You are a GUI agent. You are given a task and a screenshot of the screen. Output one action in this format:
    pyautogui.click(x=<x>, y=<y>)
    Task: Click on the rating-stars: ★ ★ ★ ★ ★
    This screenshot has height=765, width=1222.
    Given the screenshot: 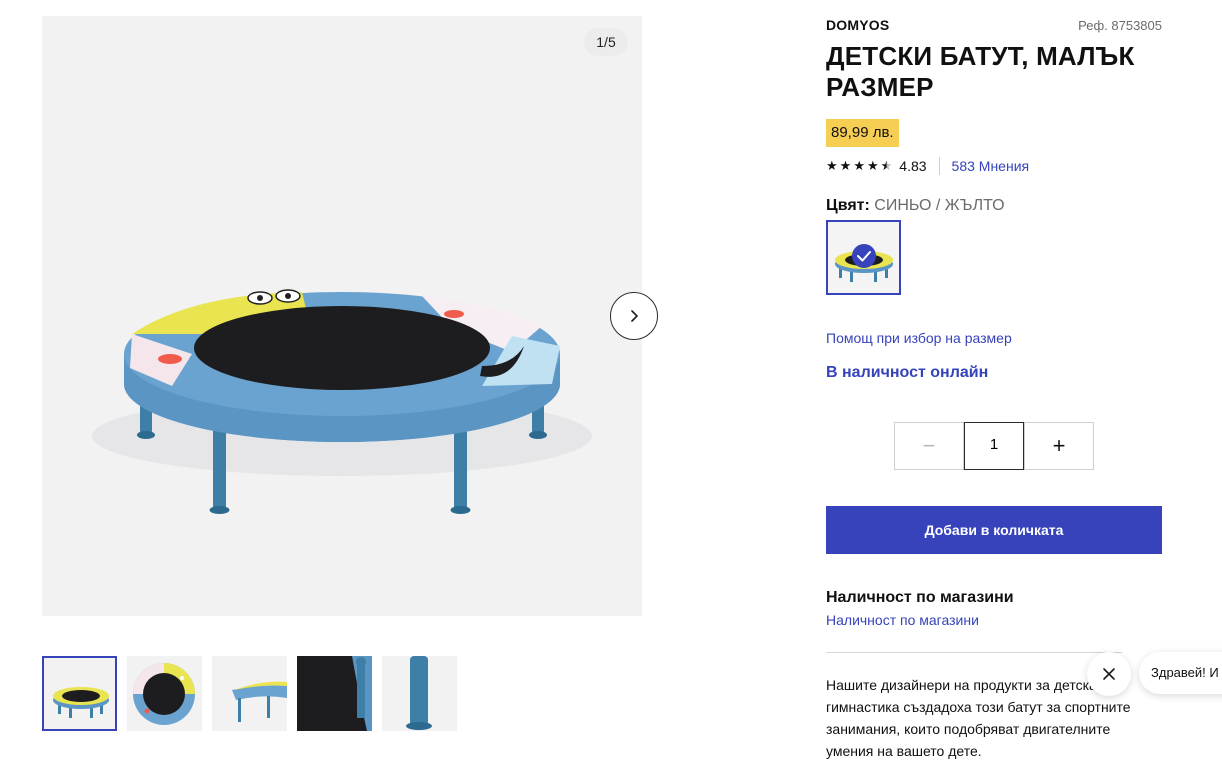 What is the action you would take?
    pyautogui.click(x=859, y=166)
    